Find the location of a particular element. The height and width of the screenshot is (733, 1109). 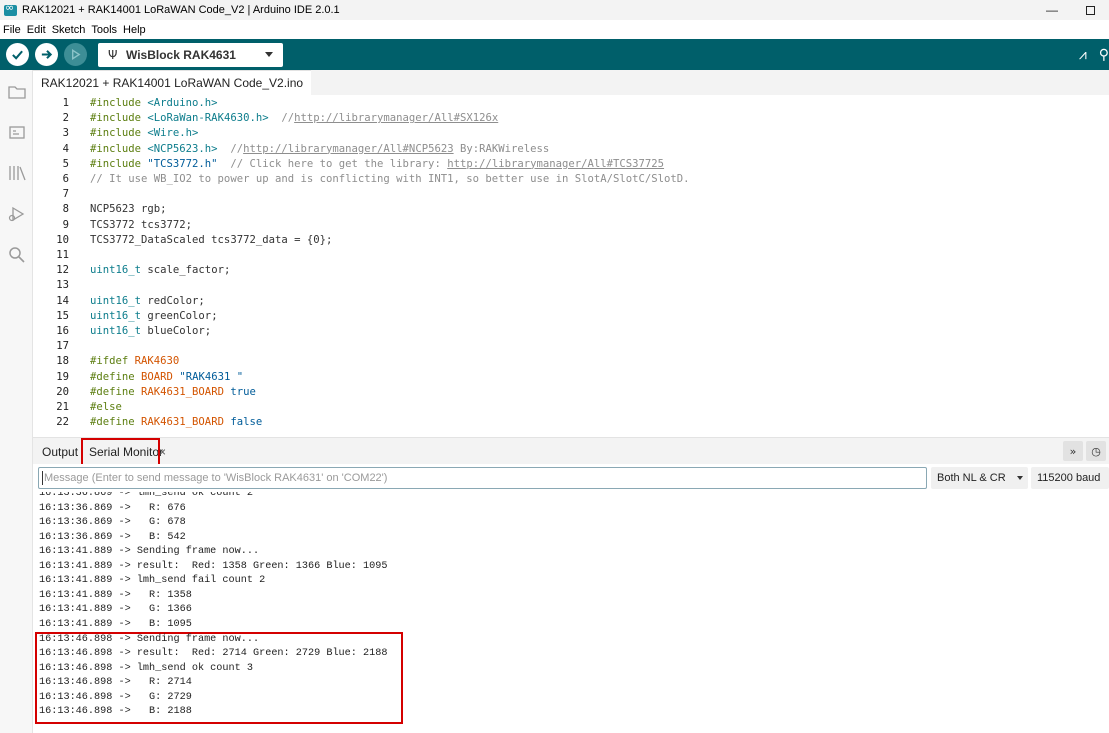

code-token: By:RAKWireless is located at coordinates (501, 148).